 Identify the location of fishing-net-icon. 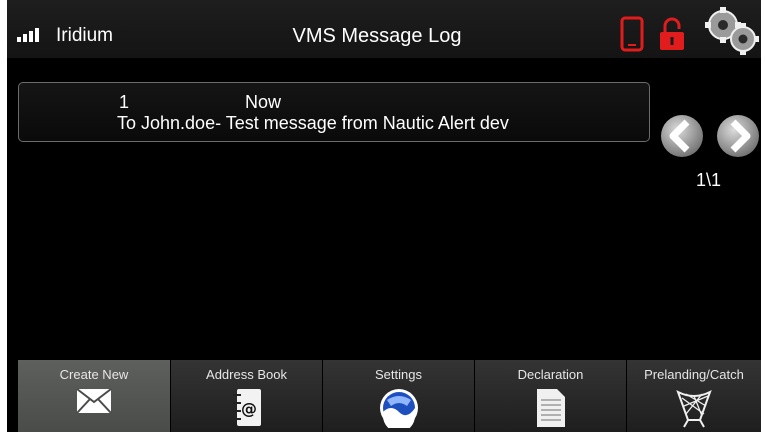
(694, 408).